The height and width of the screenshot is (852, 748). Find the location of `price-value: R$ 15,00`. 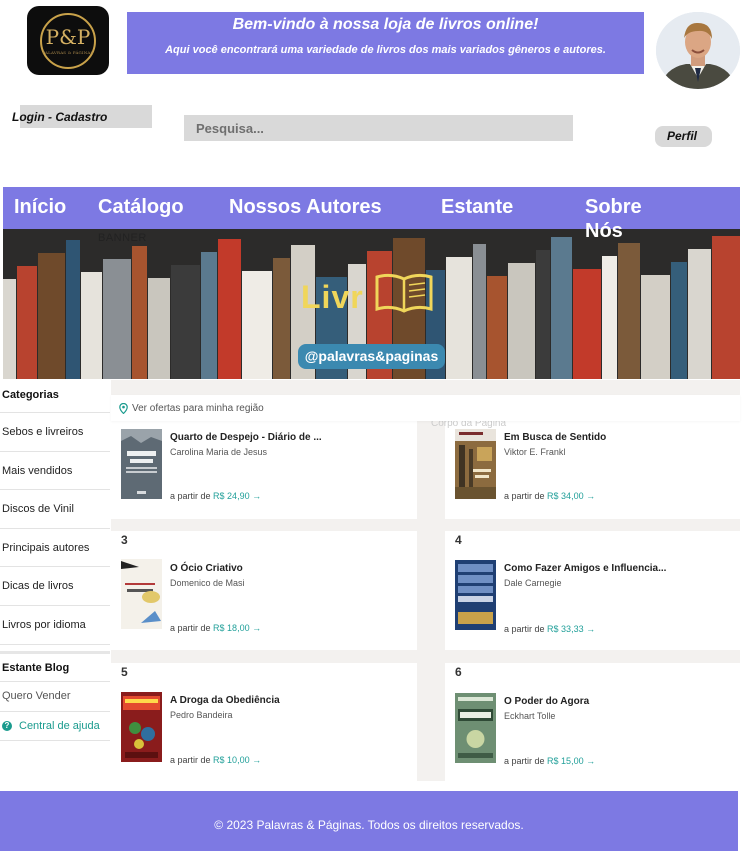

price-value: R$ 15,00 is located at coordinates (565, 761).